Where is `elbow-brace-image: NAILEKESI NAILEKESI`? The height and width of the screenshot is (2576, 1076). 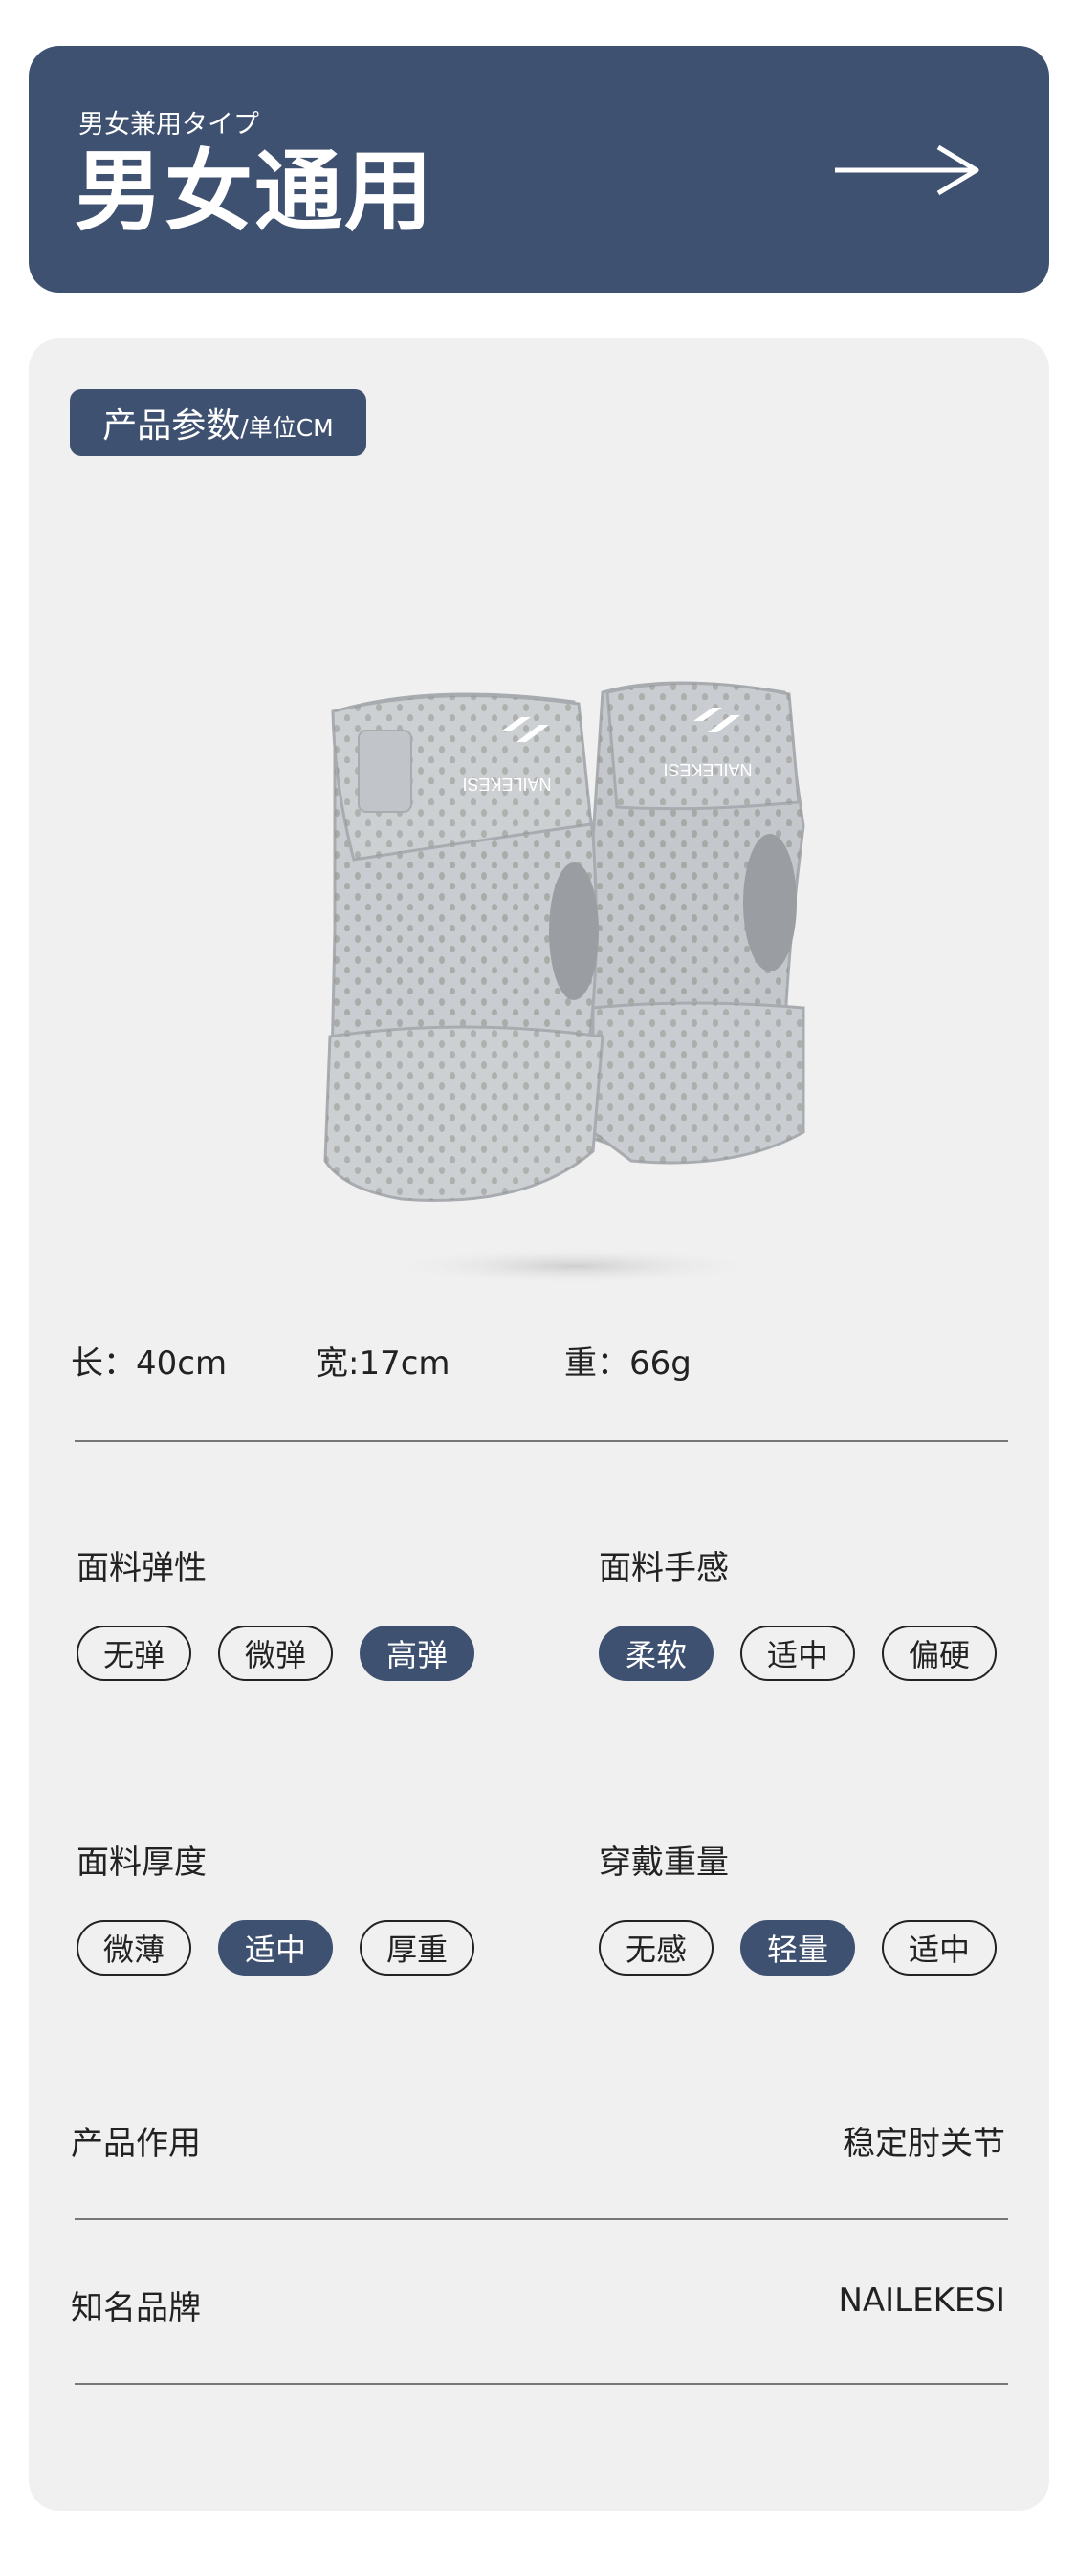
elbow-brace-image: NAILEKESI NAILEKESI is located at coordinates (564, 983).